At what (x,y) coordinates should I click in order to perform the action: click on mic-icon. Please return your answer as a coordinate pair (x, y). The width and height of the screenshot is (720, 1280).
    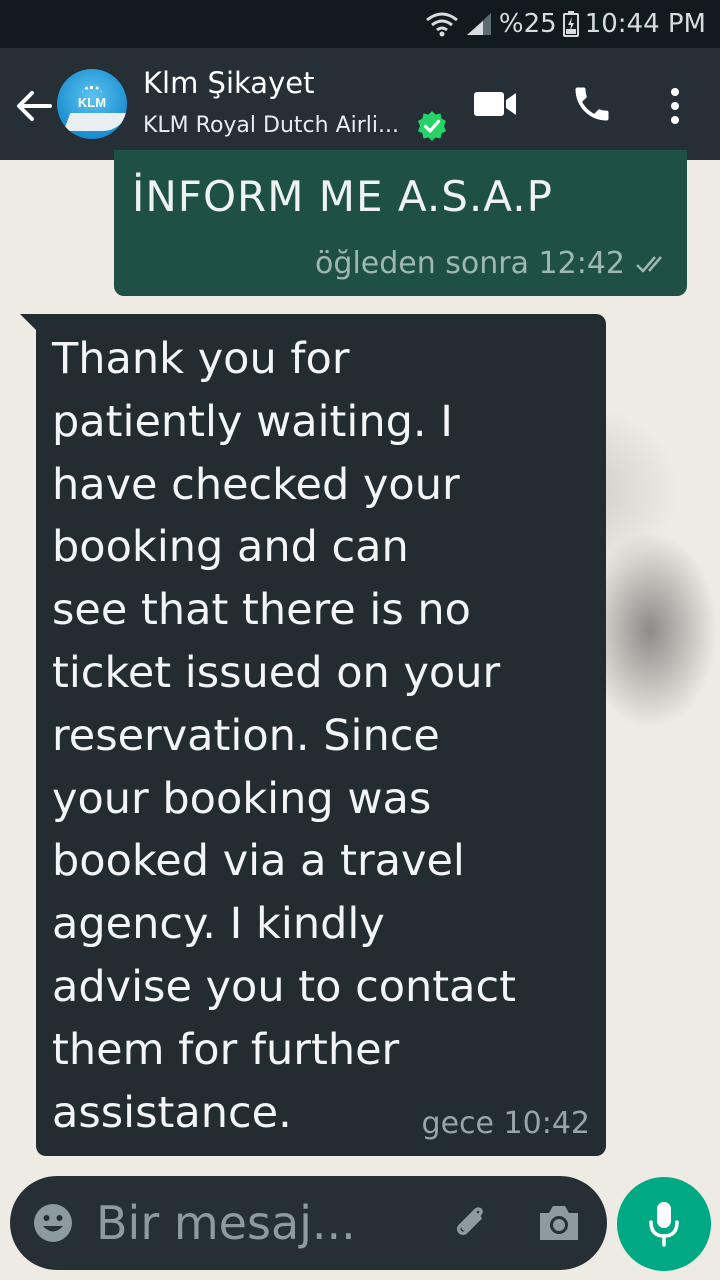
    Looking at the image, I should click on (664, 1224).